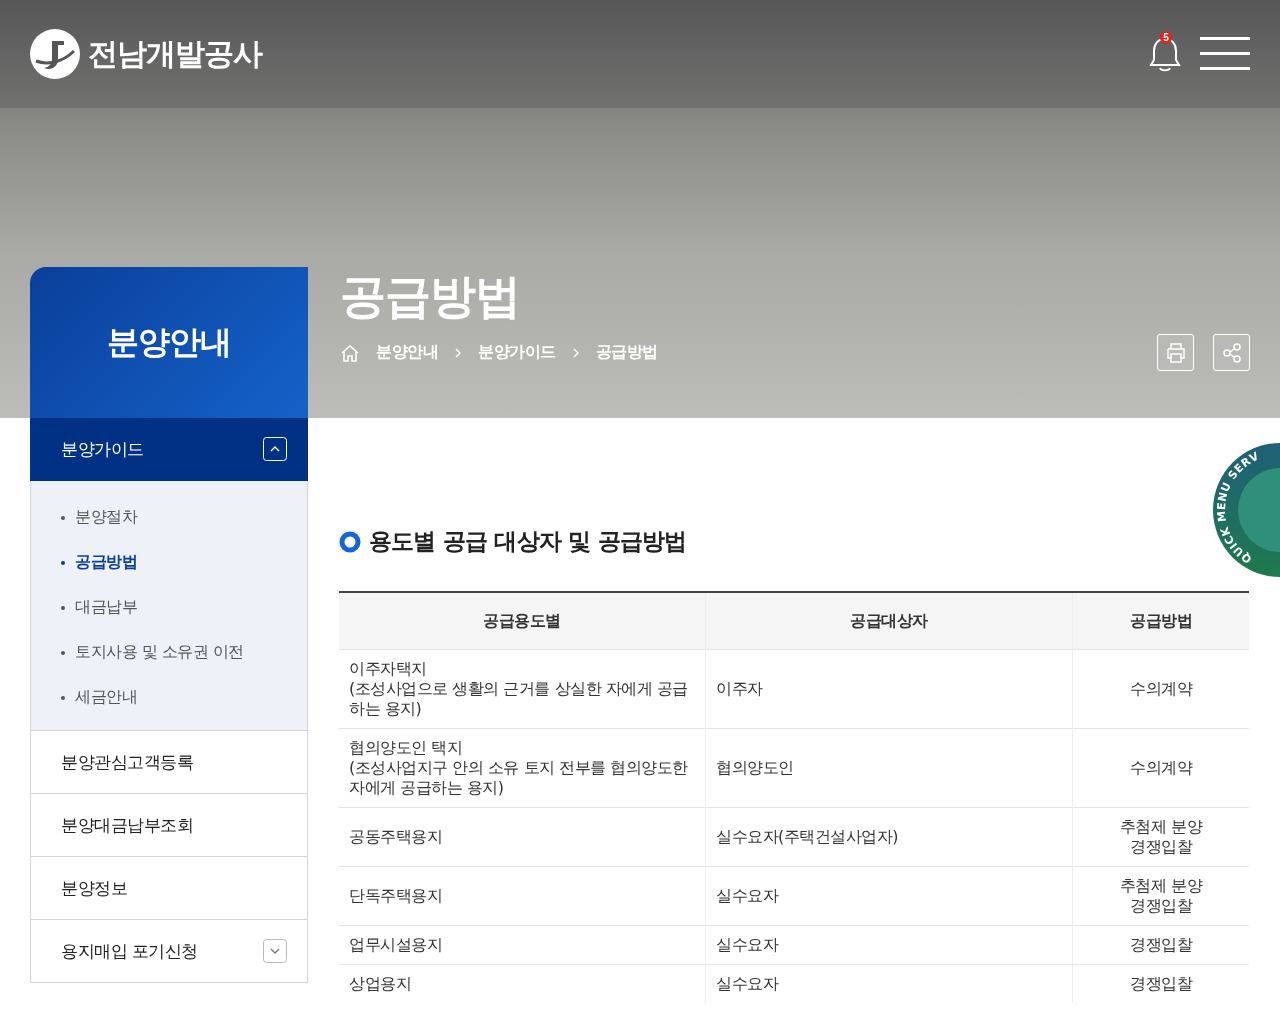 Image resolution: width=1280 pixels, height=1024 pixels. I want to click on column-header: 공급방법, so click(1160, 621).